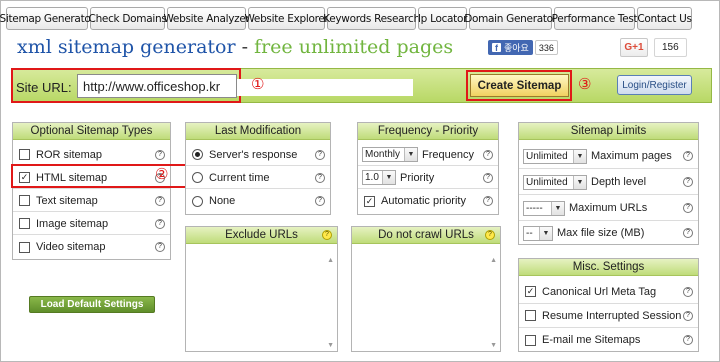 Image resolution: width=720 pixels, height=362 pixels. What do you see at coordinates (379, 177) in the screenshot?
I see `priority-select: 1.0 ▼` at bounding box center [379, 177].